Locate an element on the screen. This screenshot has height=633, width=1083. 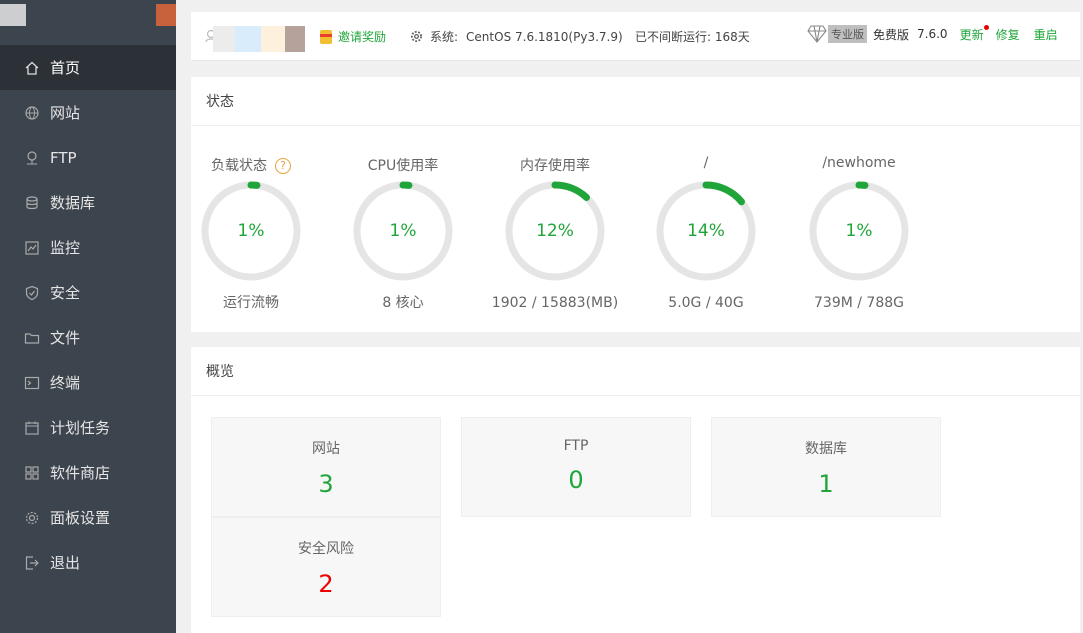
gauge-subtext: 1902 / 15883(MB) is located at coordinates (555, 303).